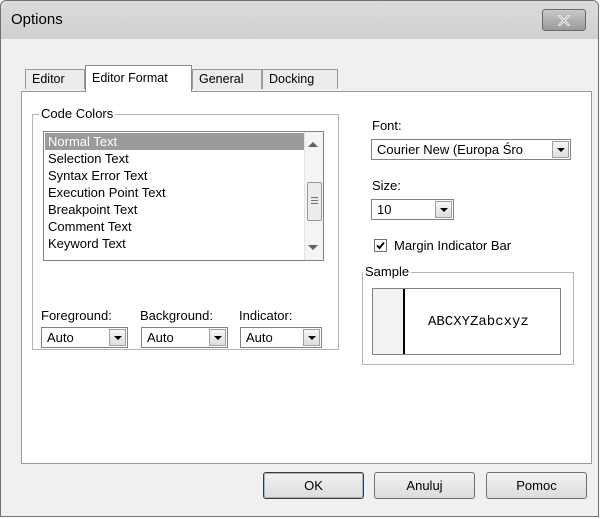  I want to click on foreground-dropdown-button, so click(117, 337).